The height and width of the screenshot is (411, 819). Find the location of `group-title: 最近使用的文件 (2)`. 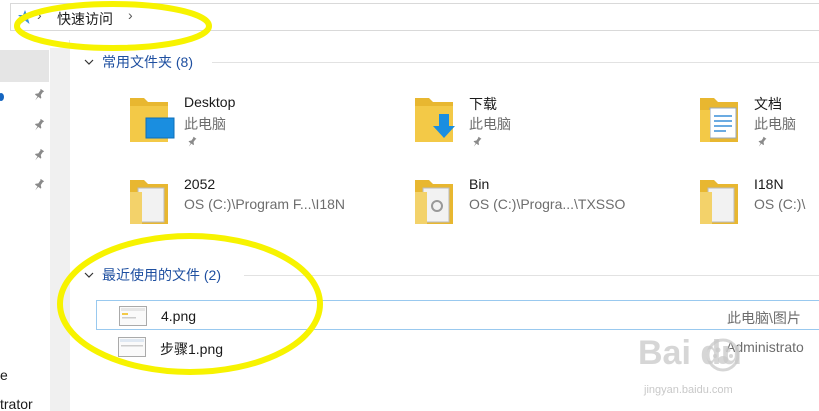

group-title: 最近使用的文件 (2) is located at coordinates (161, 275).